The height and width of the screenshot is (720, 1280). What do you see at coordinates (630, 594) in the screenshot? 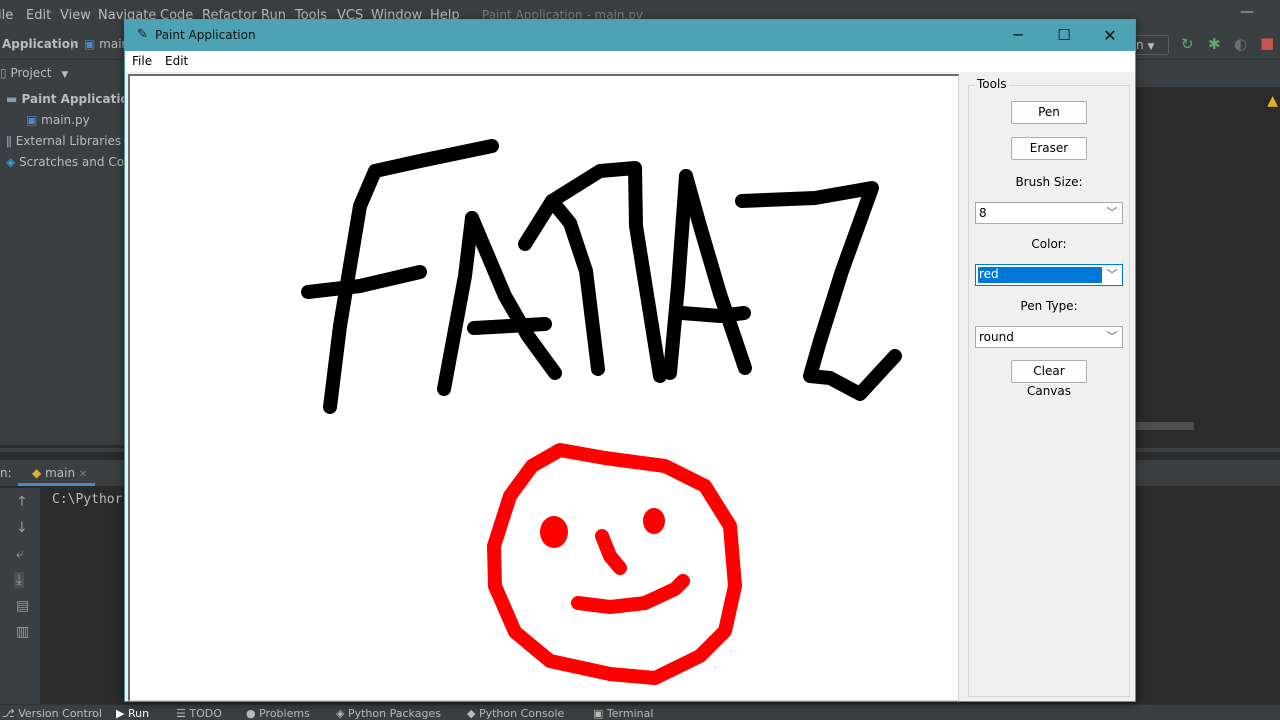
I see `smiley-mouth` at bounding box center [630, 594].